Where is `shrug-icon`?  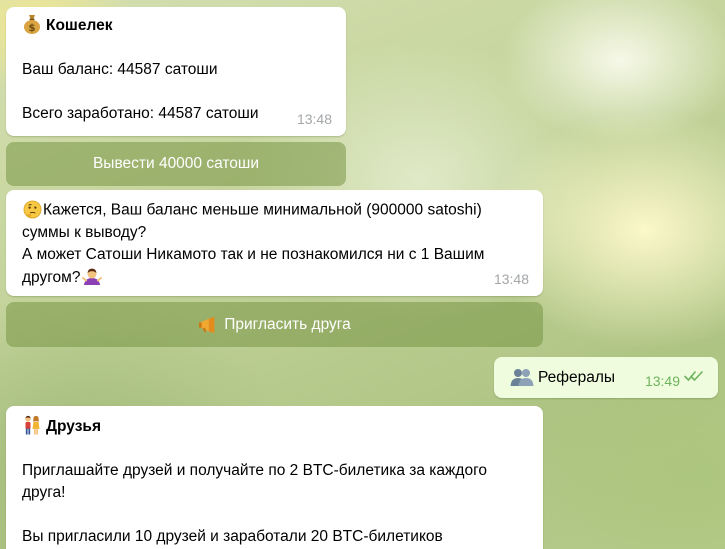
shrug-icon is located at coordinates (92, 276).